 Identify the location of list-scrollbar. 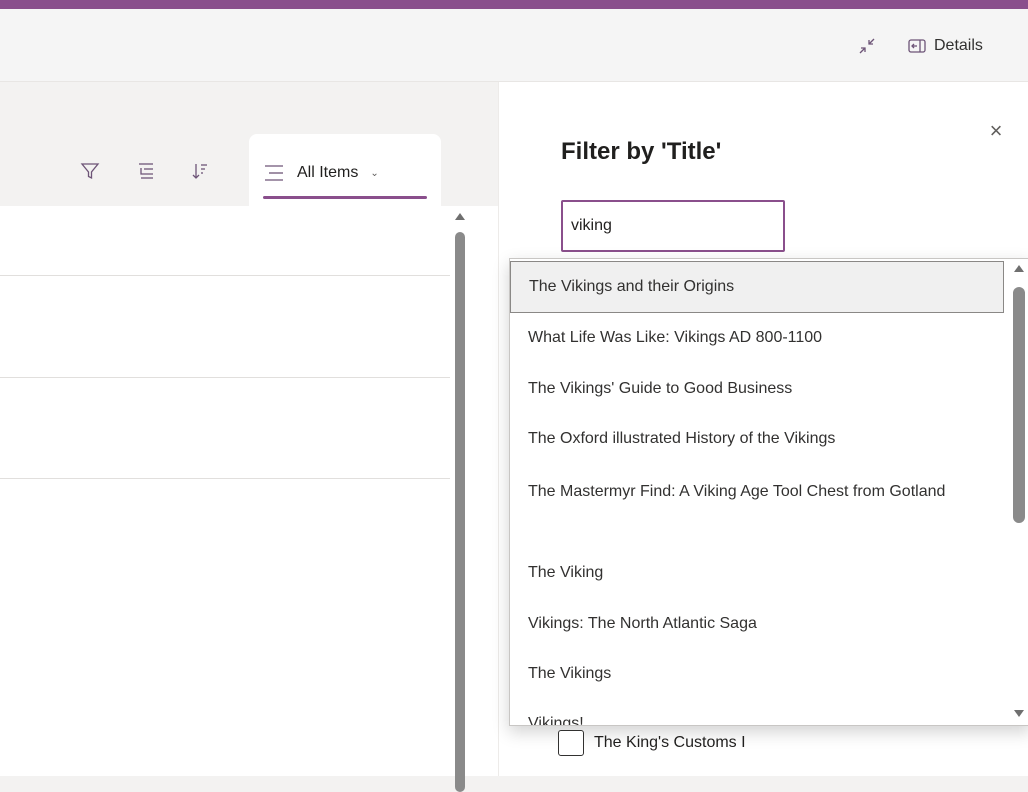
(460, 501).